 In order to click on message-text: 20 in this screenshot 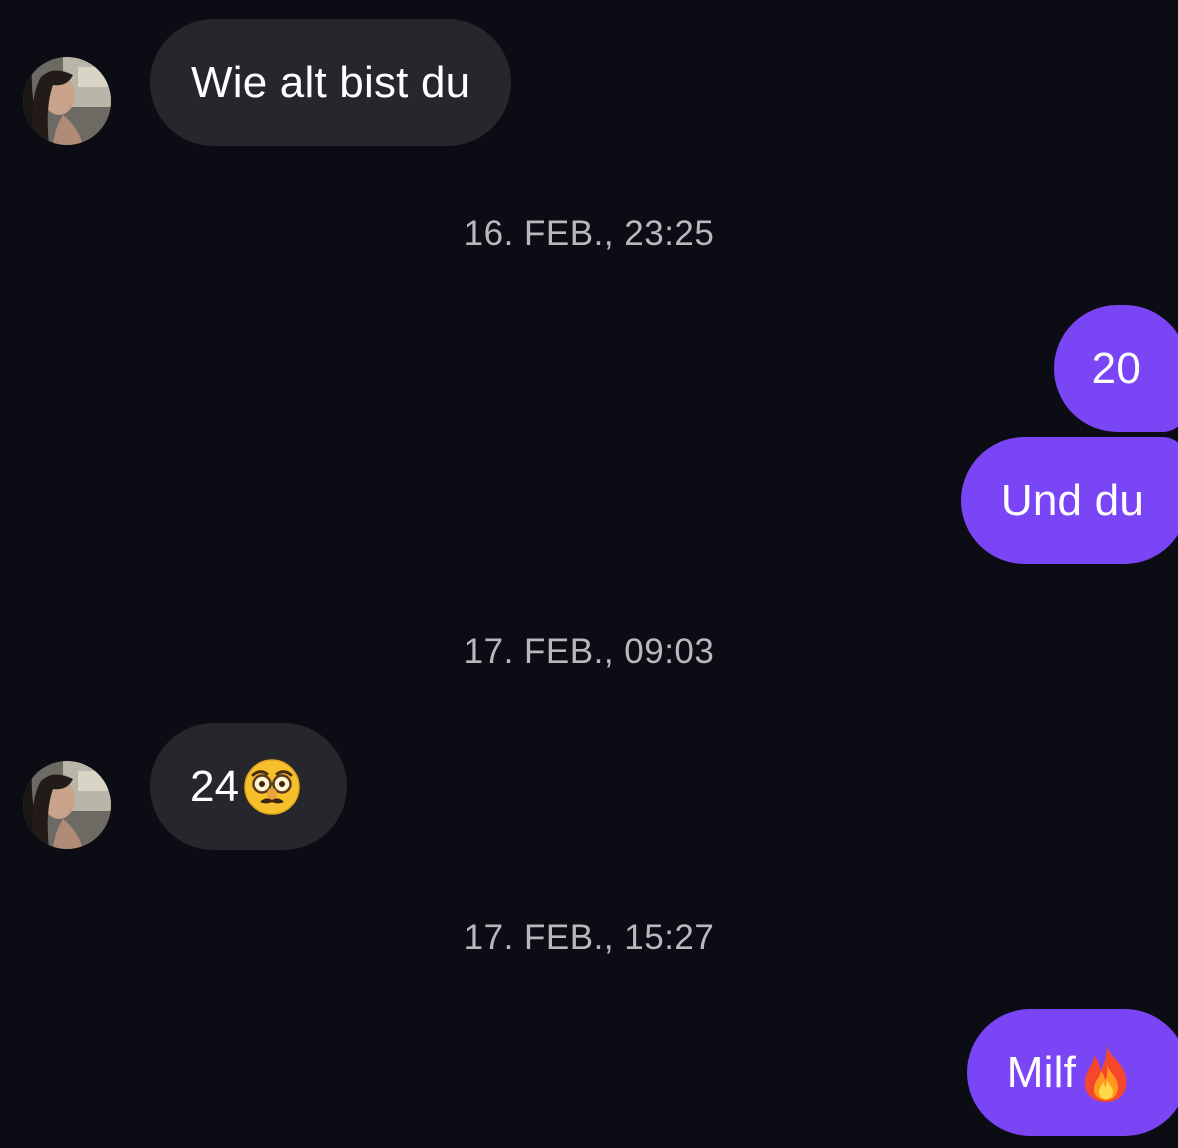, I will do `click(1116, 368)`.